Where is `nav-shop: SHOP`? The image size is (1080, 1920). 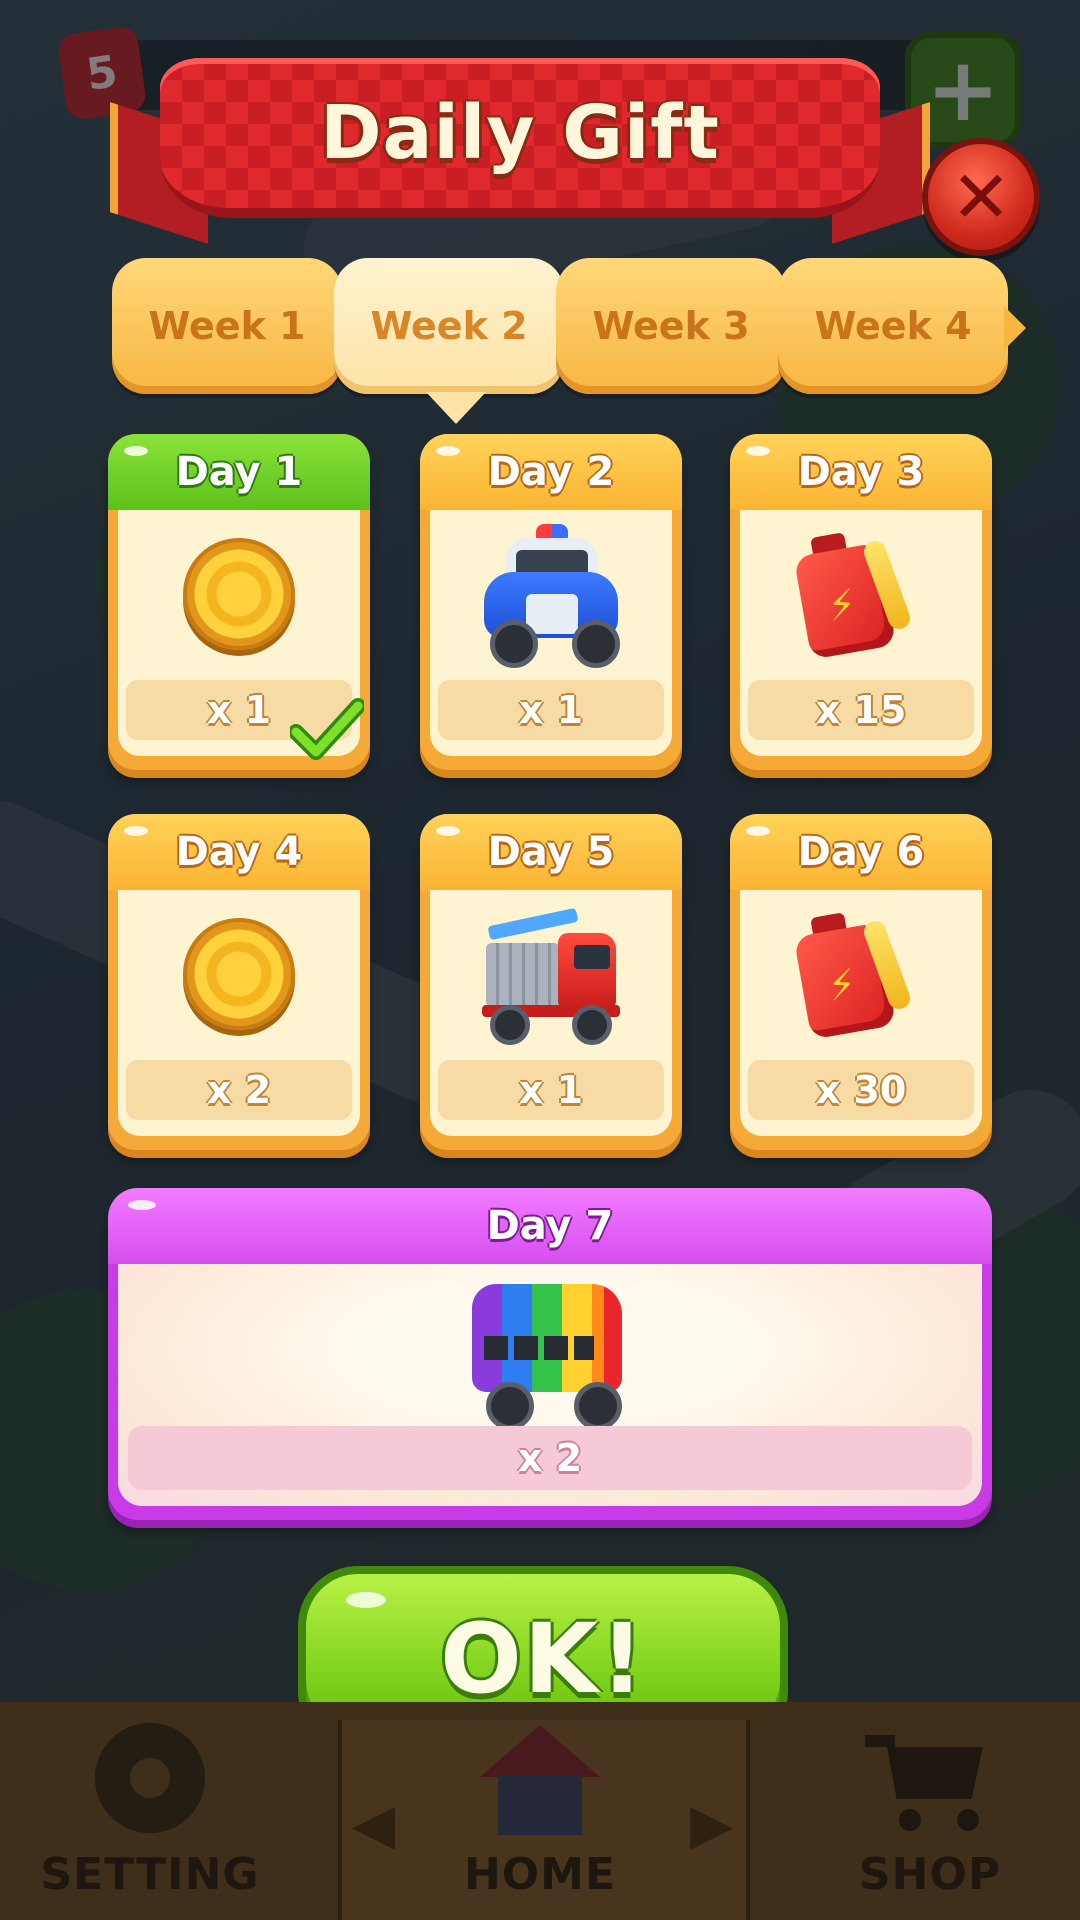 nav-shop: SHOP is located at coordinates (930, 1811).